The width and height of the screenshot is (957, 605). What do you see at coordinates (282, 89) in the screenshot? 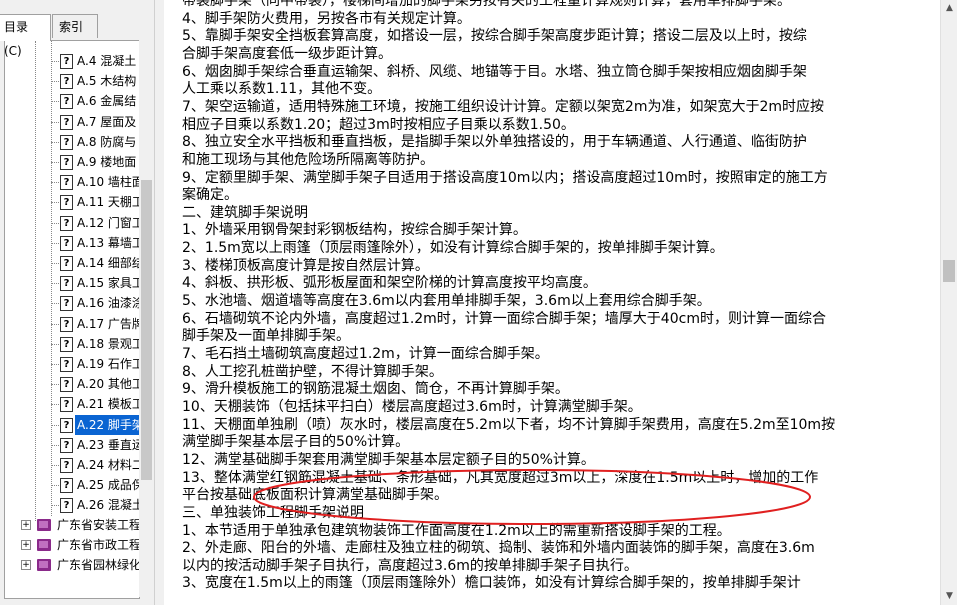
I see `content-line: 人工乘以系数1.11，其他不变。` at bounding box center [282, 89].